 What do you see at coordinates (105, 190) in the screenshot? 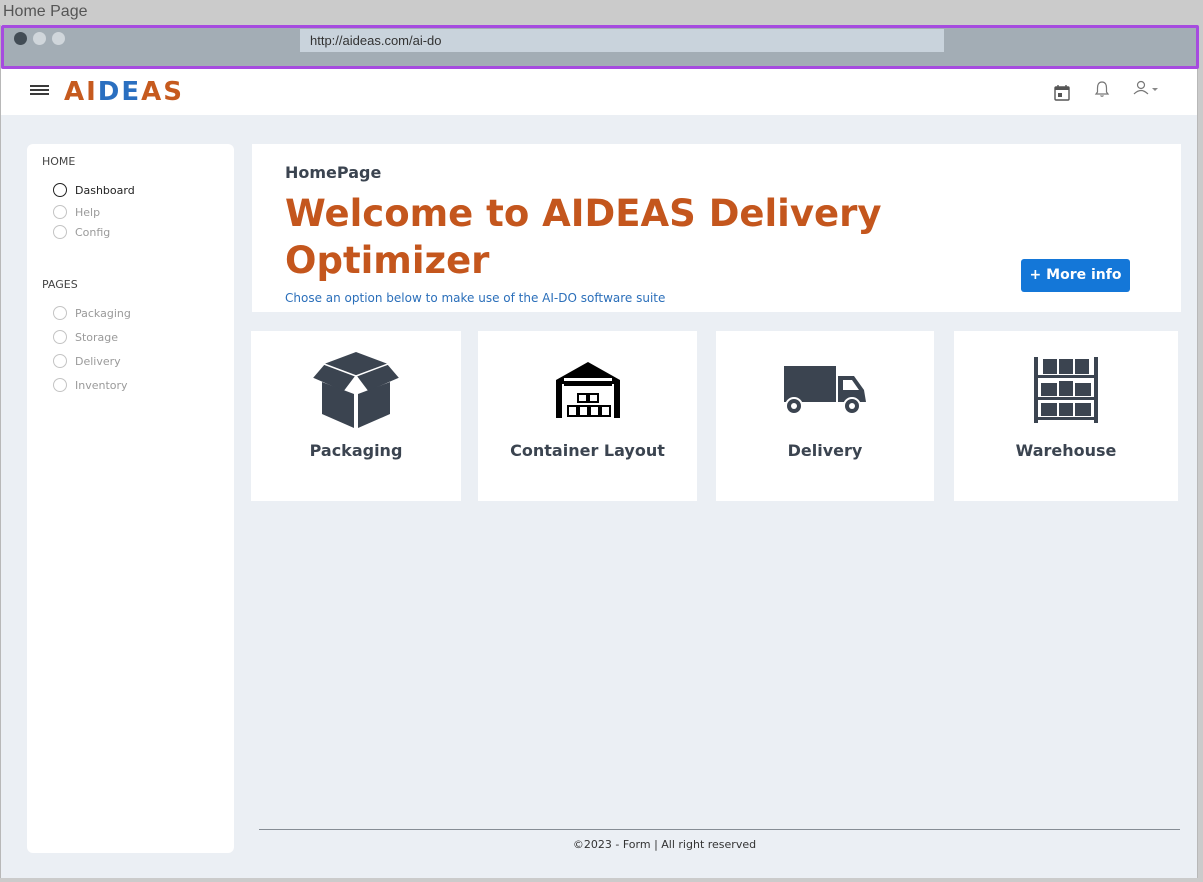
I see `sidebar-item-label: Dashboard` at bounding box center [105, 190].